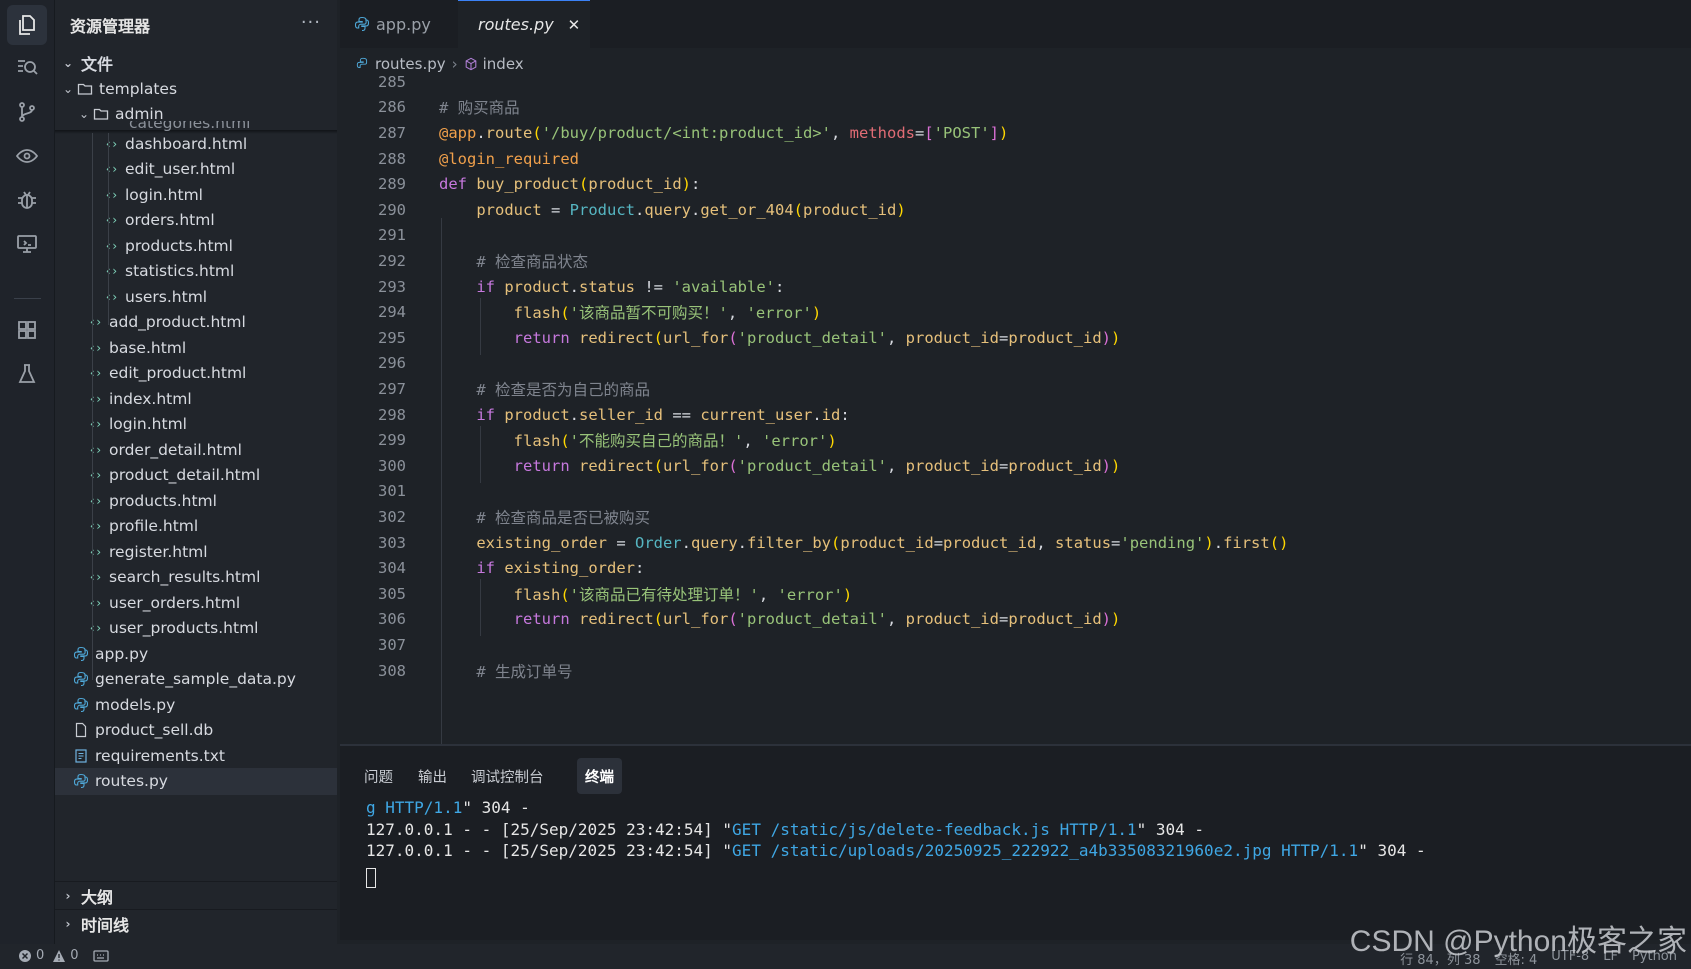 This screenshot has width=1691, height=969. Describe the element at coordinates (1162, 542) in the screenshot. I see `code-token: 'pending'` at that location.